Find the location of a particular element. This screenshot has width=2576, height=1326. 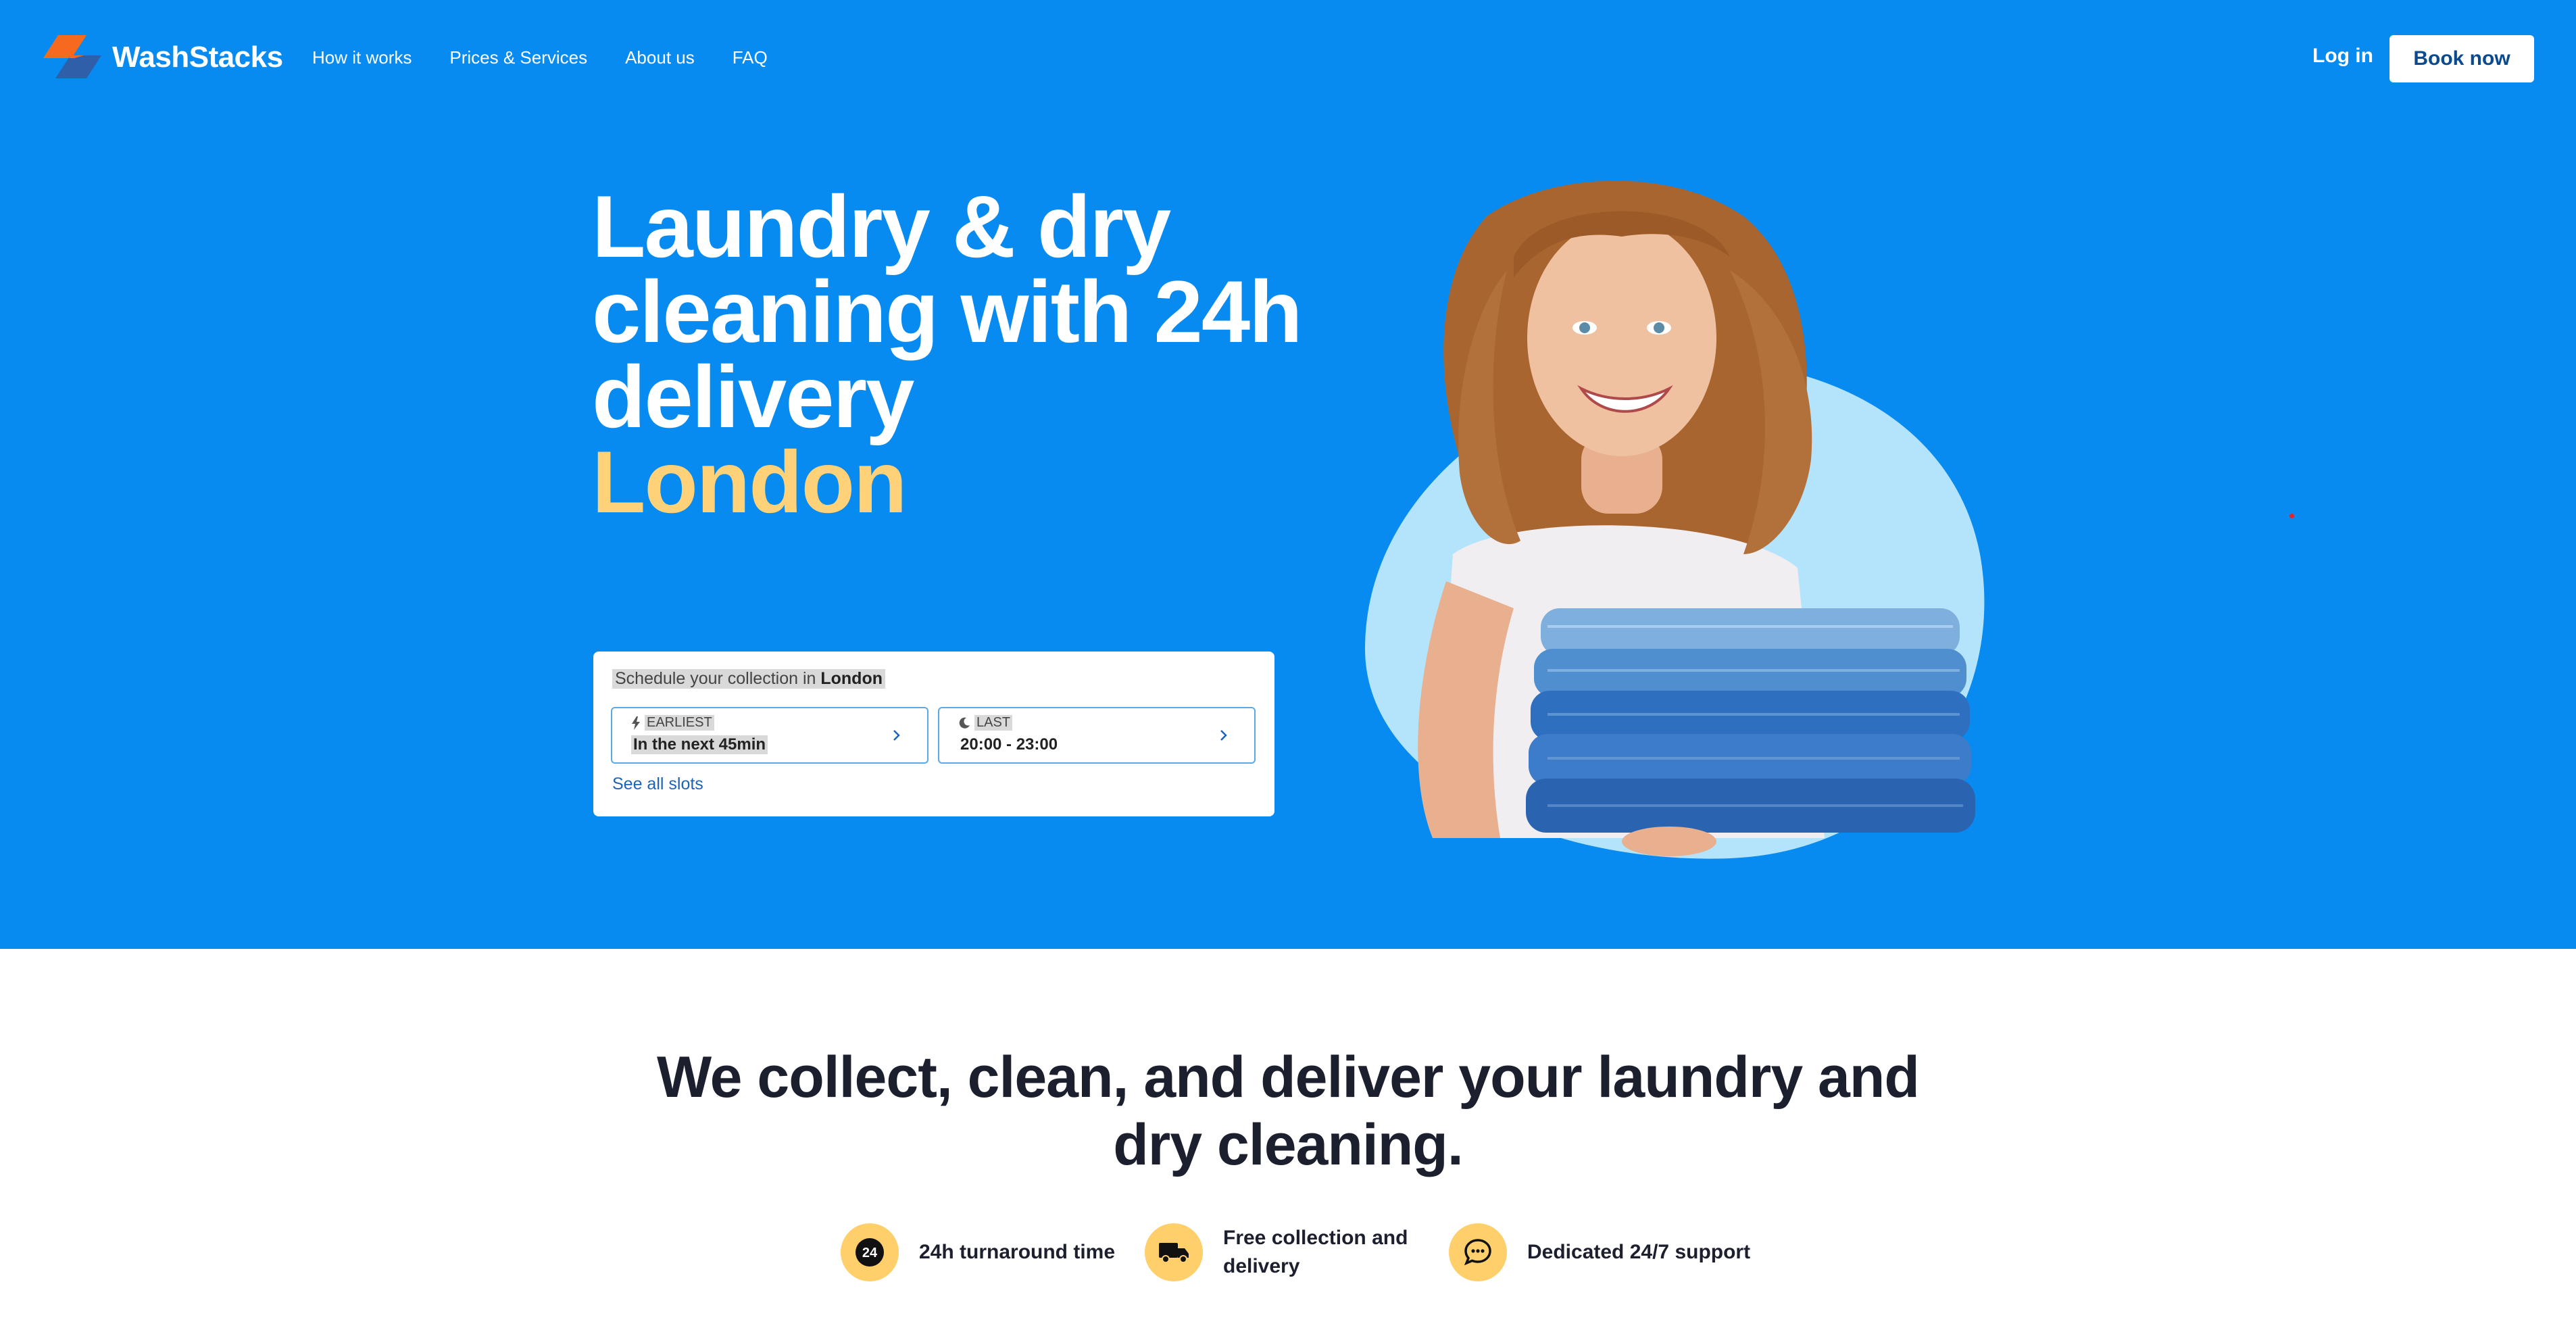

truck-icon is located at coordinates (1174, 1253).